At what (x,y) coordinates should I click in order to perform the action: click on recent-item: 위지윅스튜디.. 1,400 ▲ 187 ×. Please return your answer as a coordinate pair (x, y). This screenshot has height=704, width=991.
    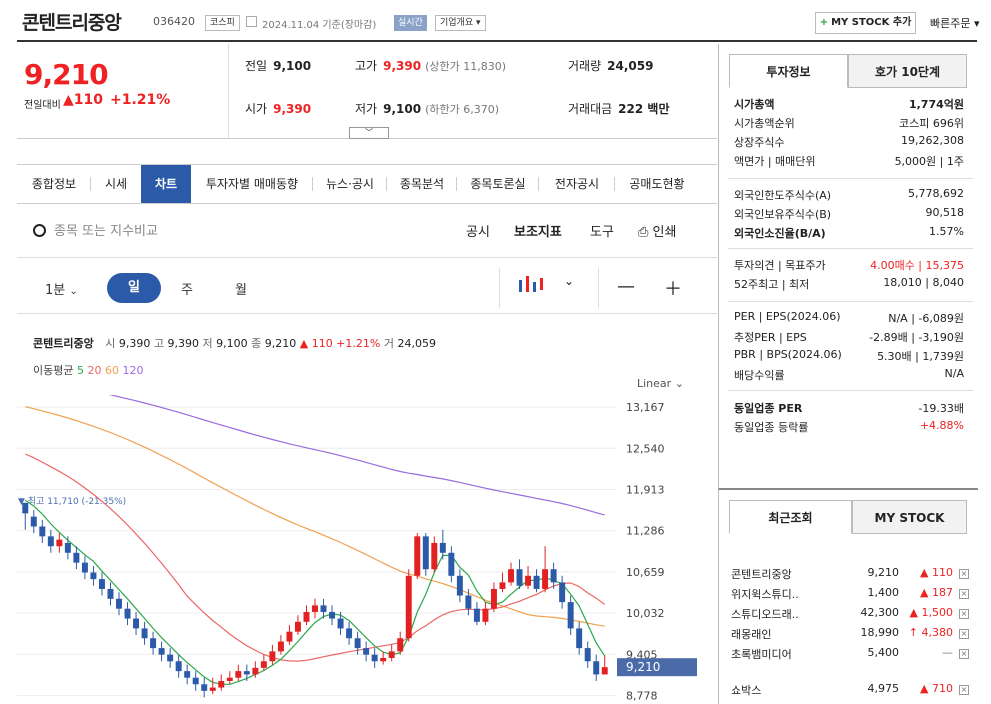
    Looking at the image, I should click on (850, 595).